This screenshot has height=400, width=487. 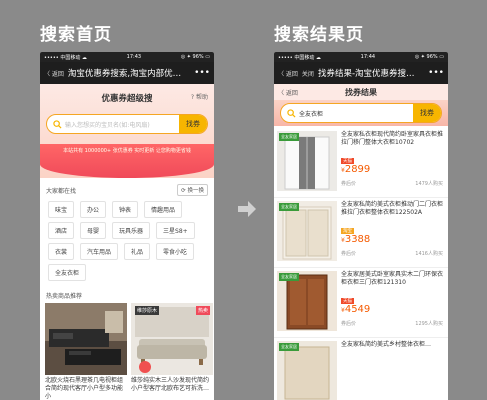 What do you see at coordinates (147, 310) in the screenshot?
I see `brand-badge: 维莎原木` at bounding box center [147, 310].